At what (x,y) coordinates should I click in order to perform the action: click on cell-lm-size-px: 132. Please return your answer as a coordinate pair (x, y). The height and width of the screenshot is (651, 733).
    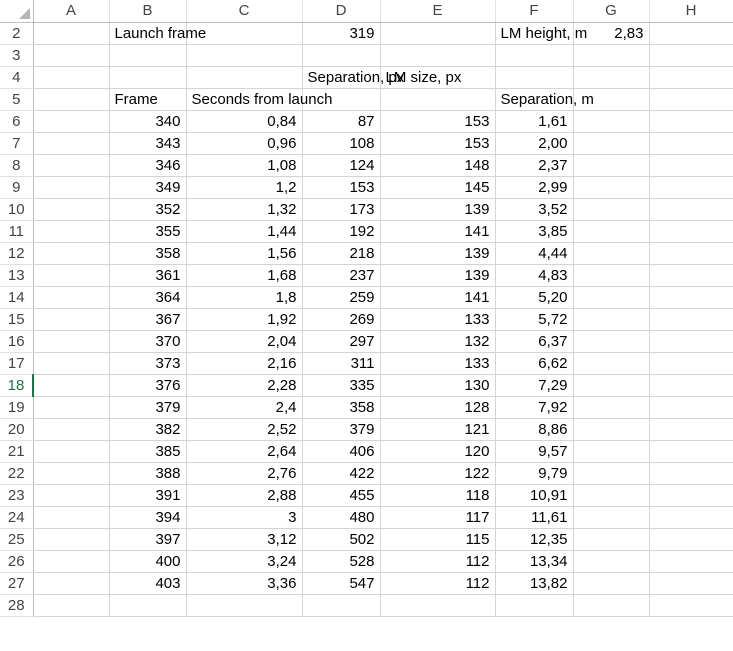
    Looking at the image, I should click on (438, 341).